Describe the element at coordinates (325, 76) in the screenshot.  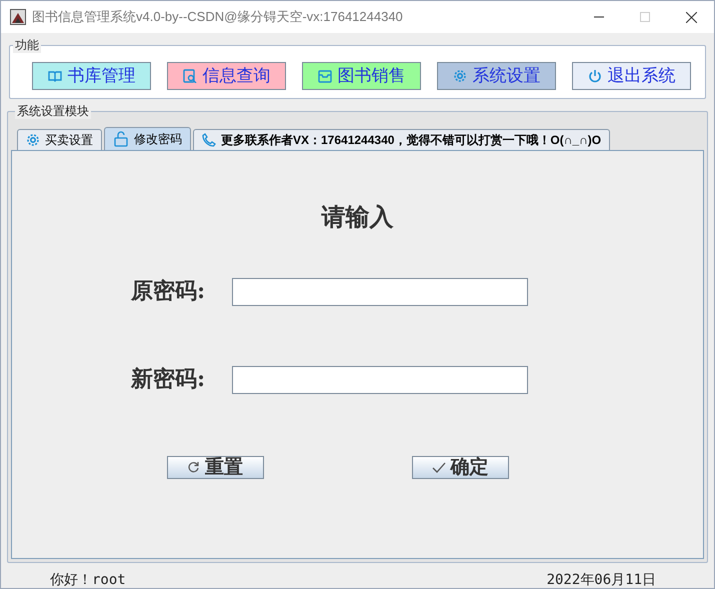
I see `tray-icon` at that location.